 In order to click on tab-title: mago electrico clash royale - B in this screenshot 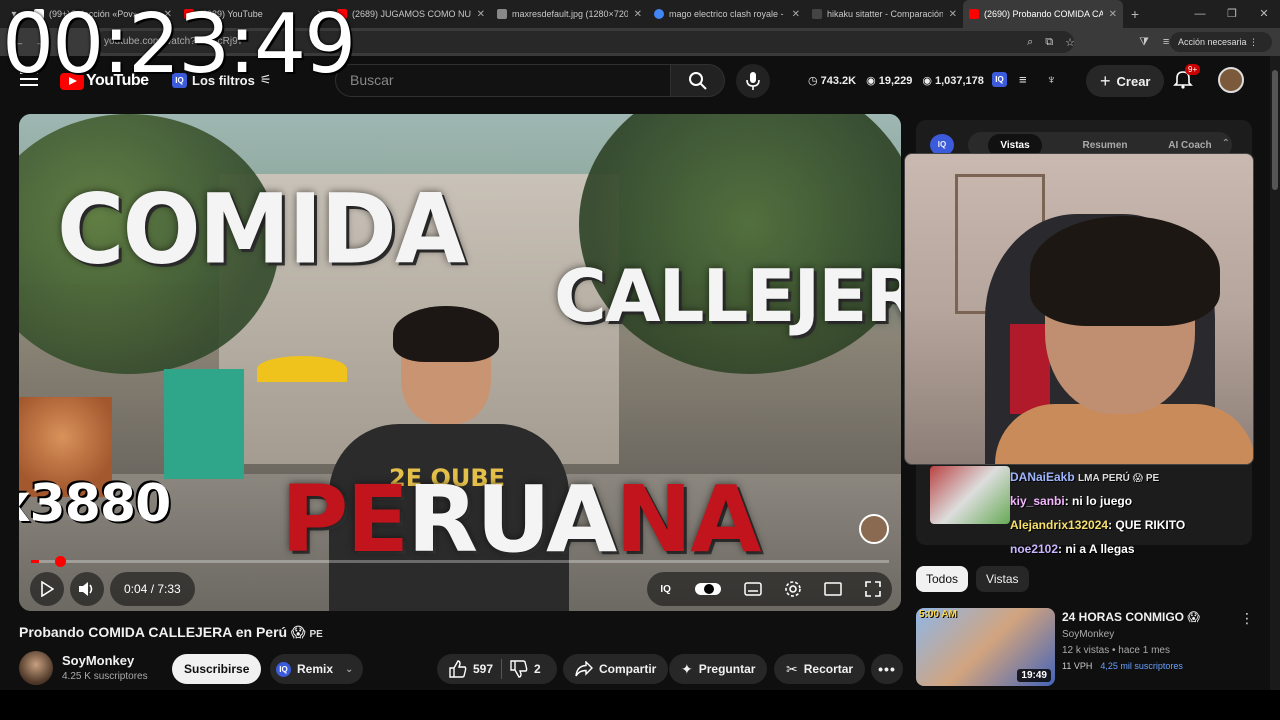, I will do `click(727, 14)`.